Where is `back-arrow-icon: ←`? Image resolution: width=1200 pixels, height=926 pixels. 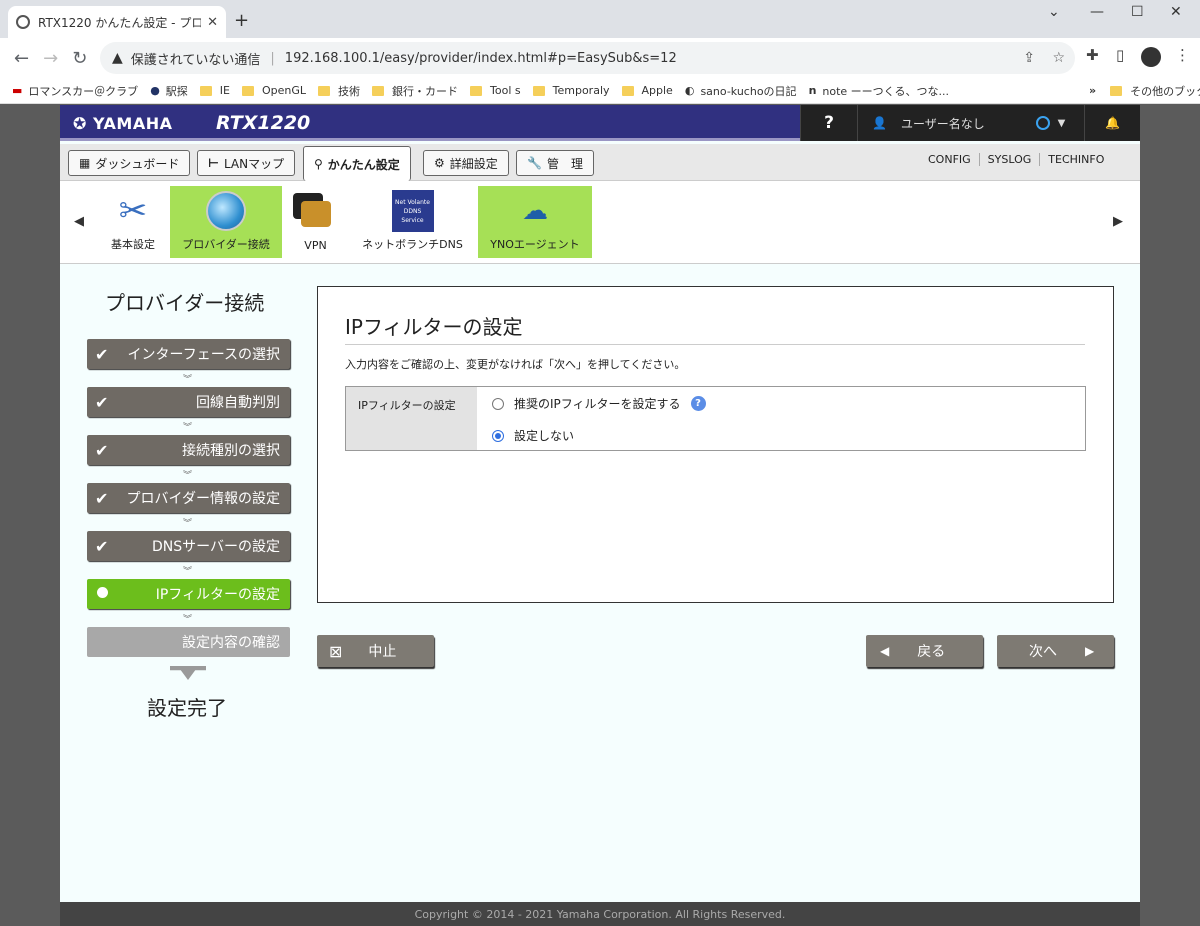 back-arrow-icon: ← is located at coordinates (21, 58).